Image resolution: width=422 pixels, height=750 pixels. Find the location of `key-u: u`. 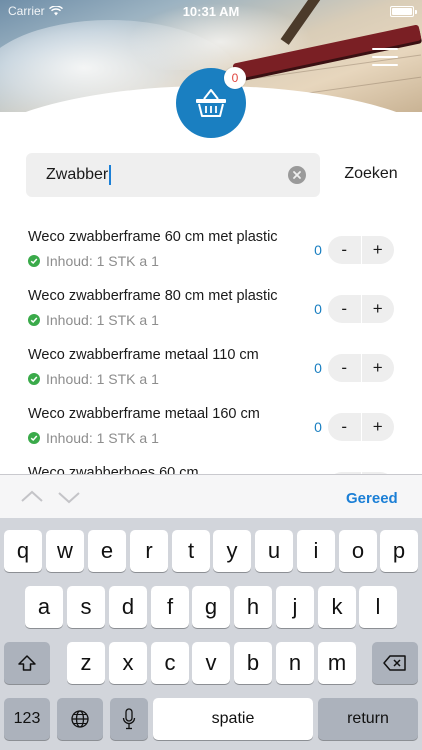

key-u: u is located at coordinates (274, 551).